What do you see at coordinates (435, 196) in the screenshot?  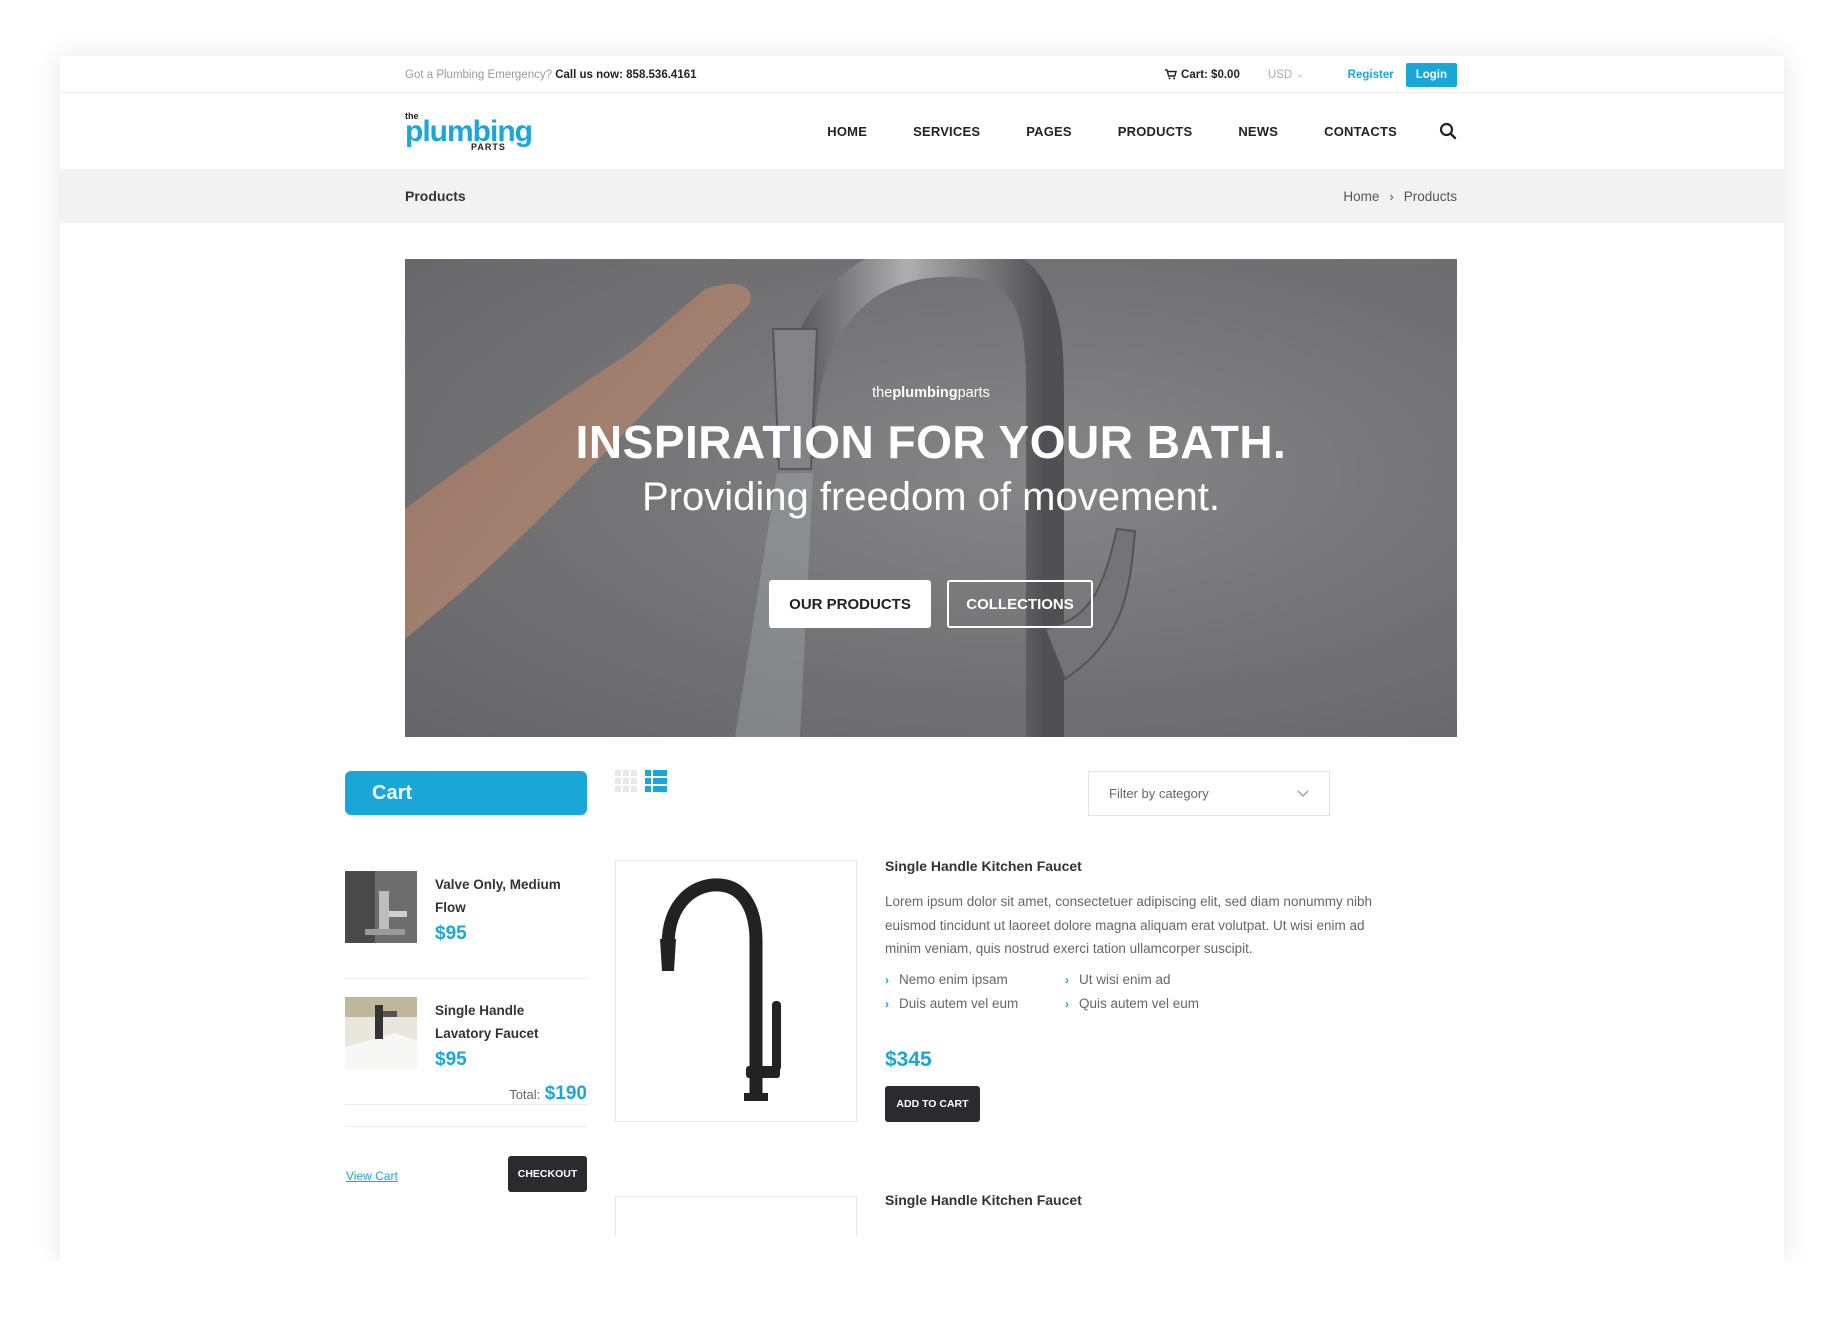 I see `page-title: Products` at bounding box center [435, 196].